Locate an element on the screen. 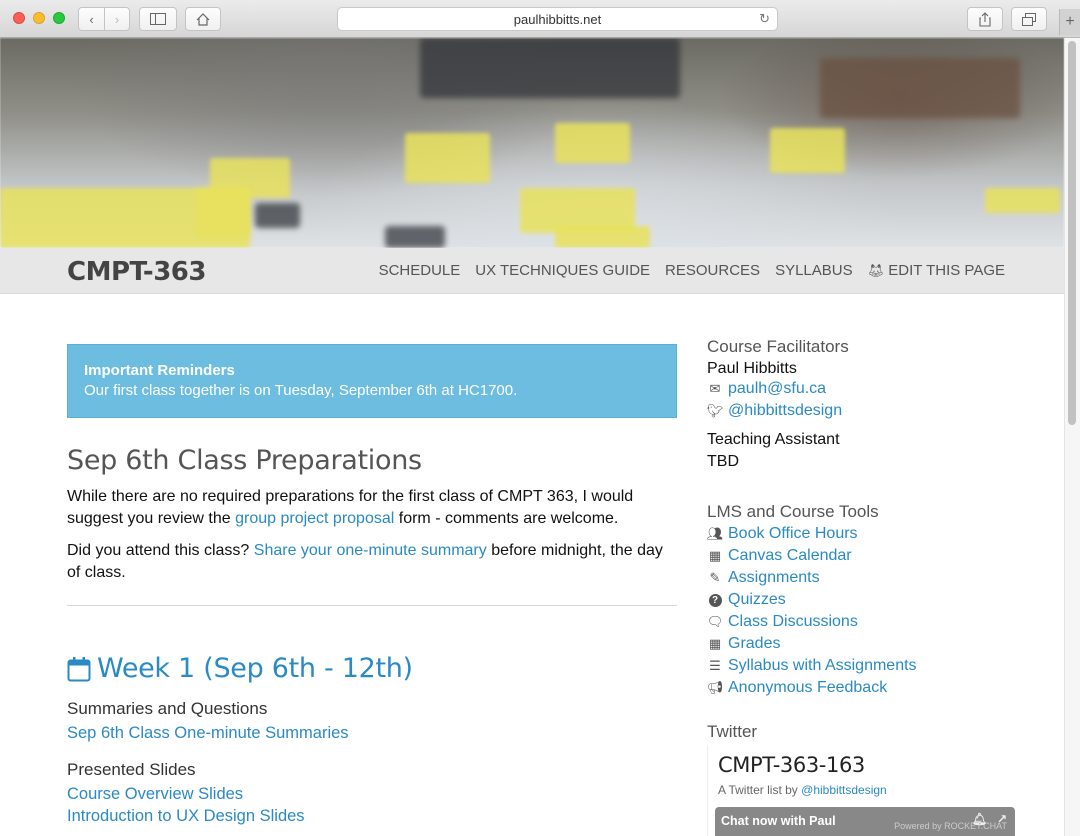 Image resolution: width=1080 pixels, height=836 pixels. tool-quizzes: ? Quizzes is located at coordinates (877, 600).